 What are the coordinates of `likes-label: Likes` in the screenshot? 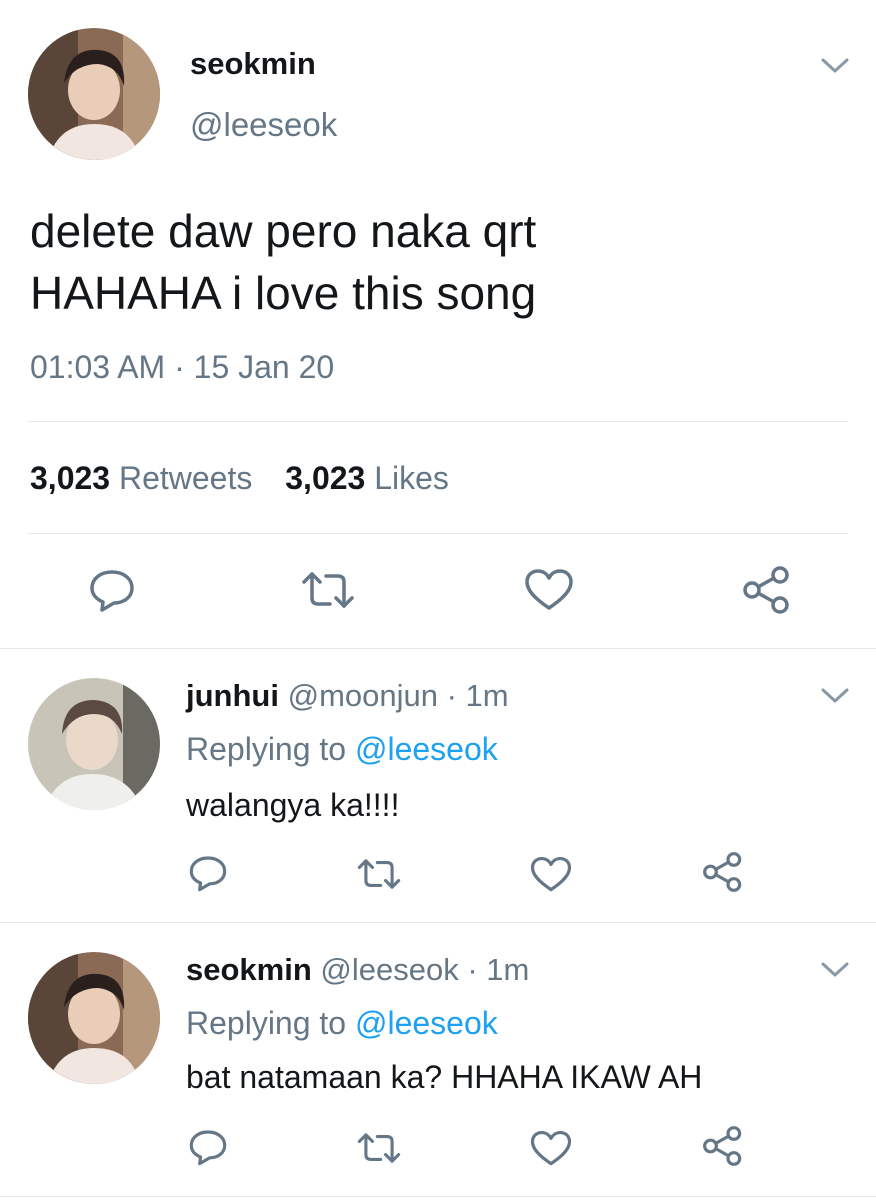 It's located at (411, 478).